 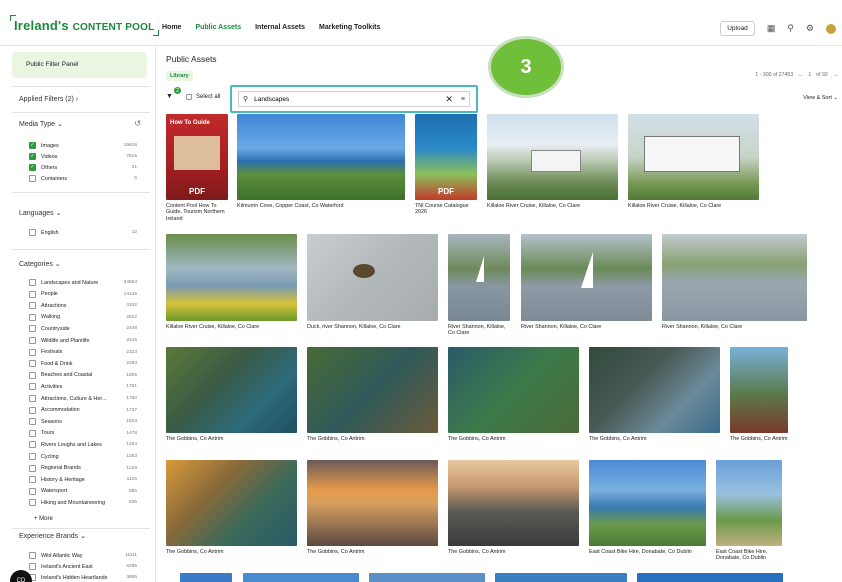 What do you see at coordinates (40, 213) in the screenshot?
I see `languages-heading: Languages ⌄` at bounding box center [40, 213].